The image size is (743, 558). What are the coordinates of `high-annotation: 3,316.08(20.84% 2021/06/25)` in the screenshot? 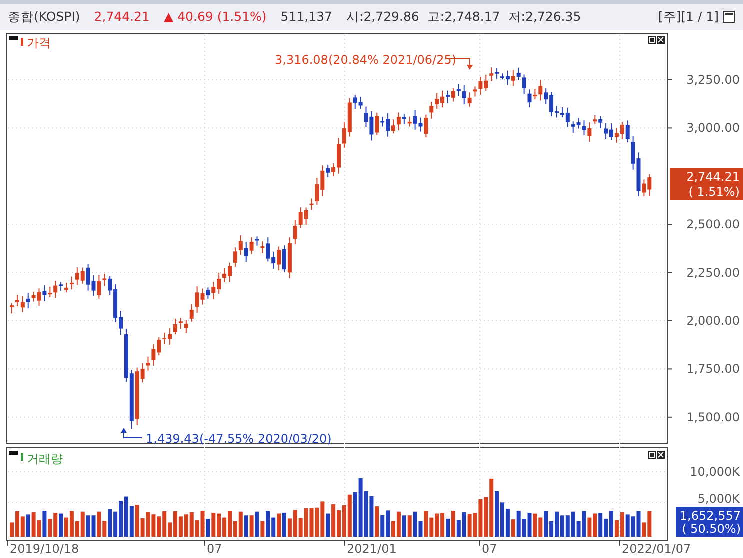 It's located at (366, 60).